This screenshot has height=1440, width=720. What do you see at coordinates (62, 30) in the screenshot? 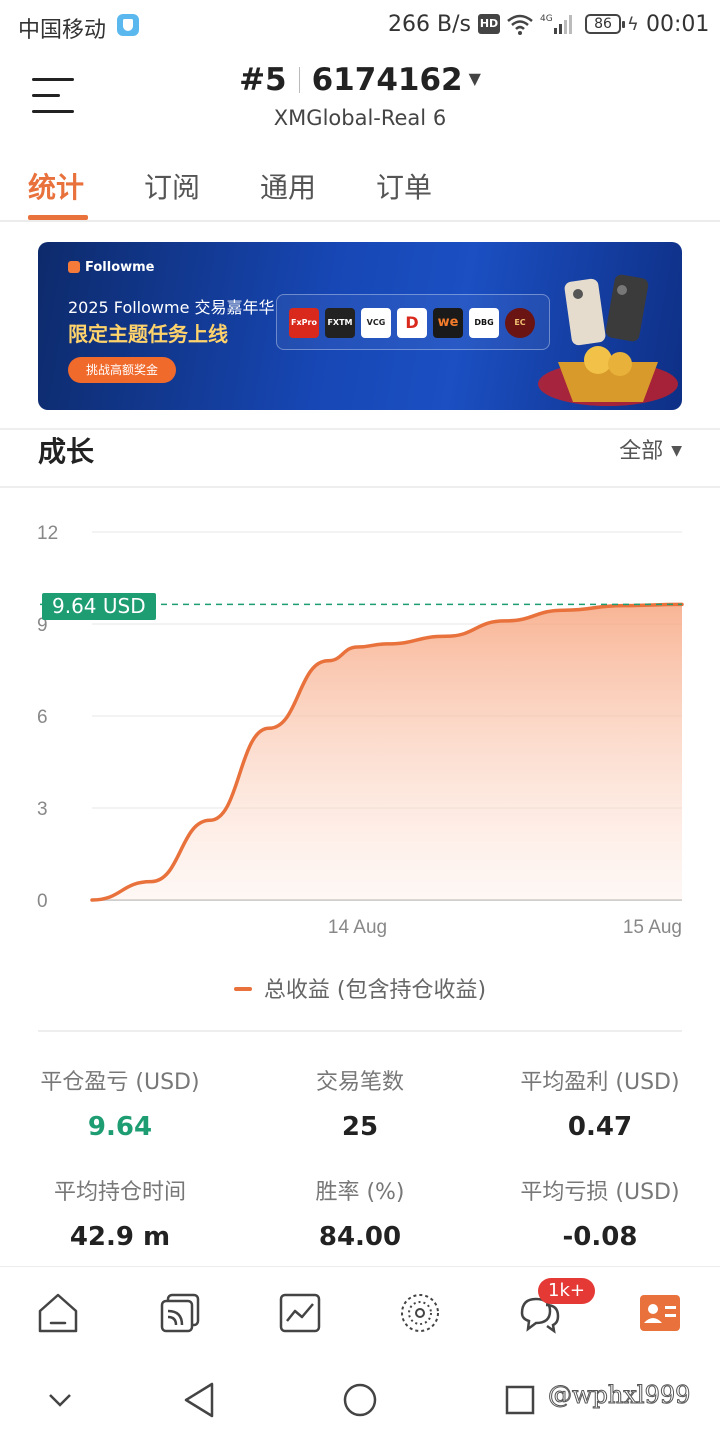
I see `carrier-label: 中国移动` at bounding box center [62, 30].